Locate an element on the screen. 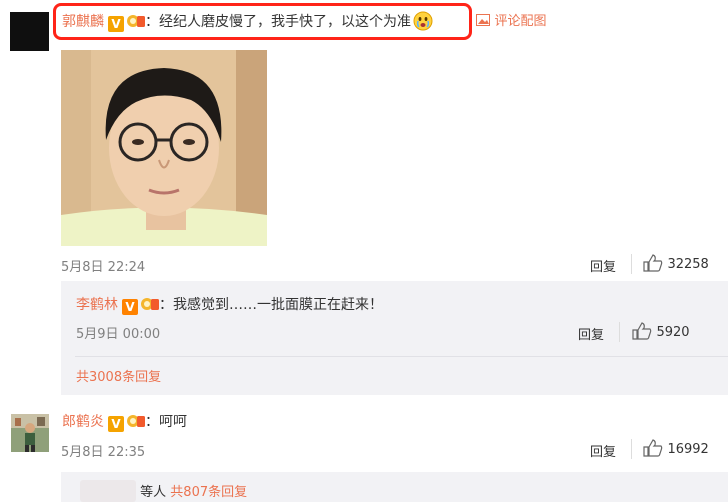  comment-header: 郭麒麟 V ：经纪人磨皮慢了，我手快了，以这个为准 is located at coordinates (247, 21).